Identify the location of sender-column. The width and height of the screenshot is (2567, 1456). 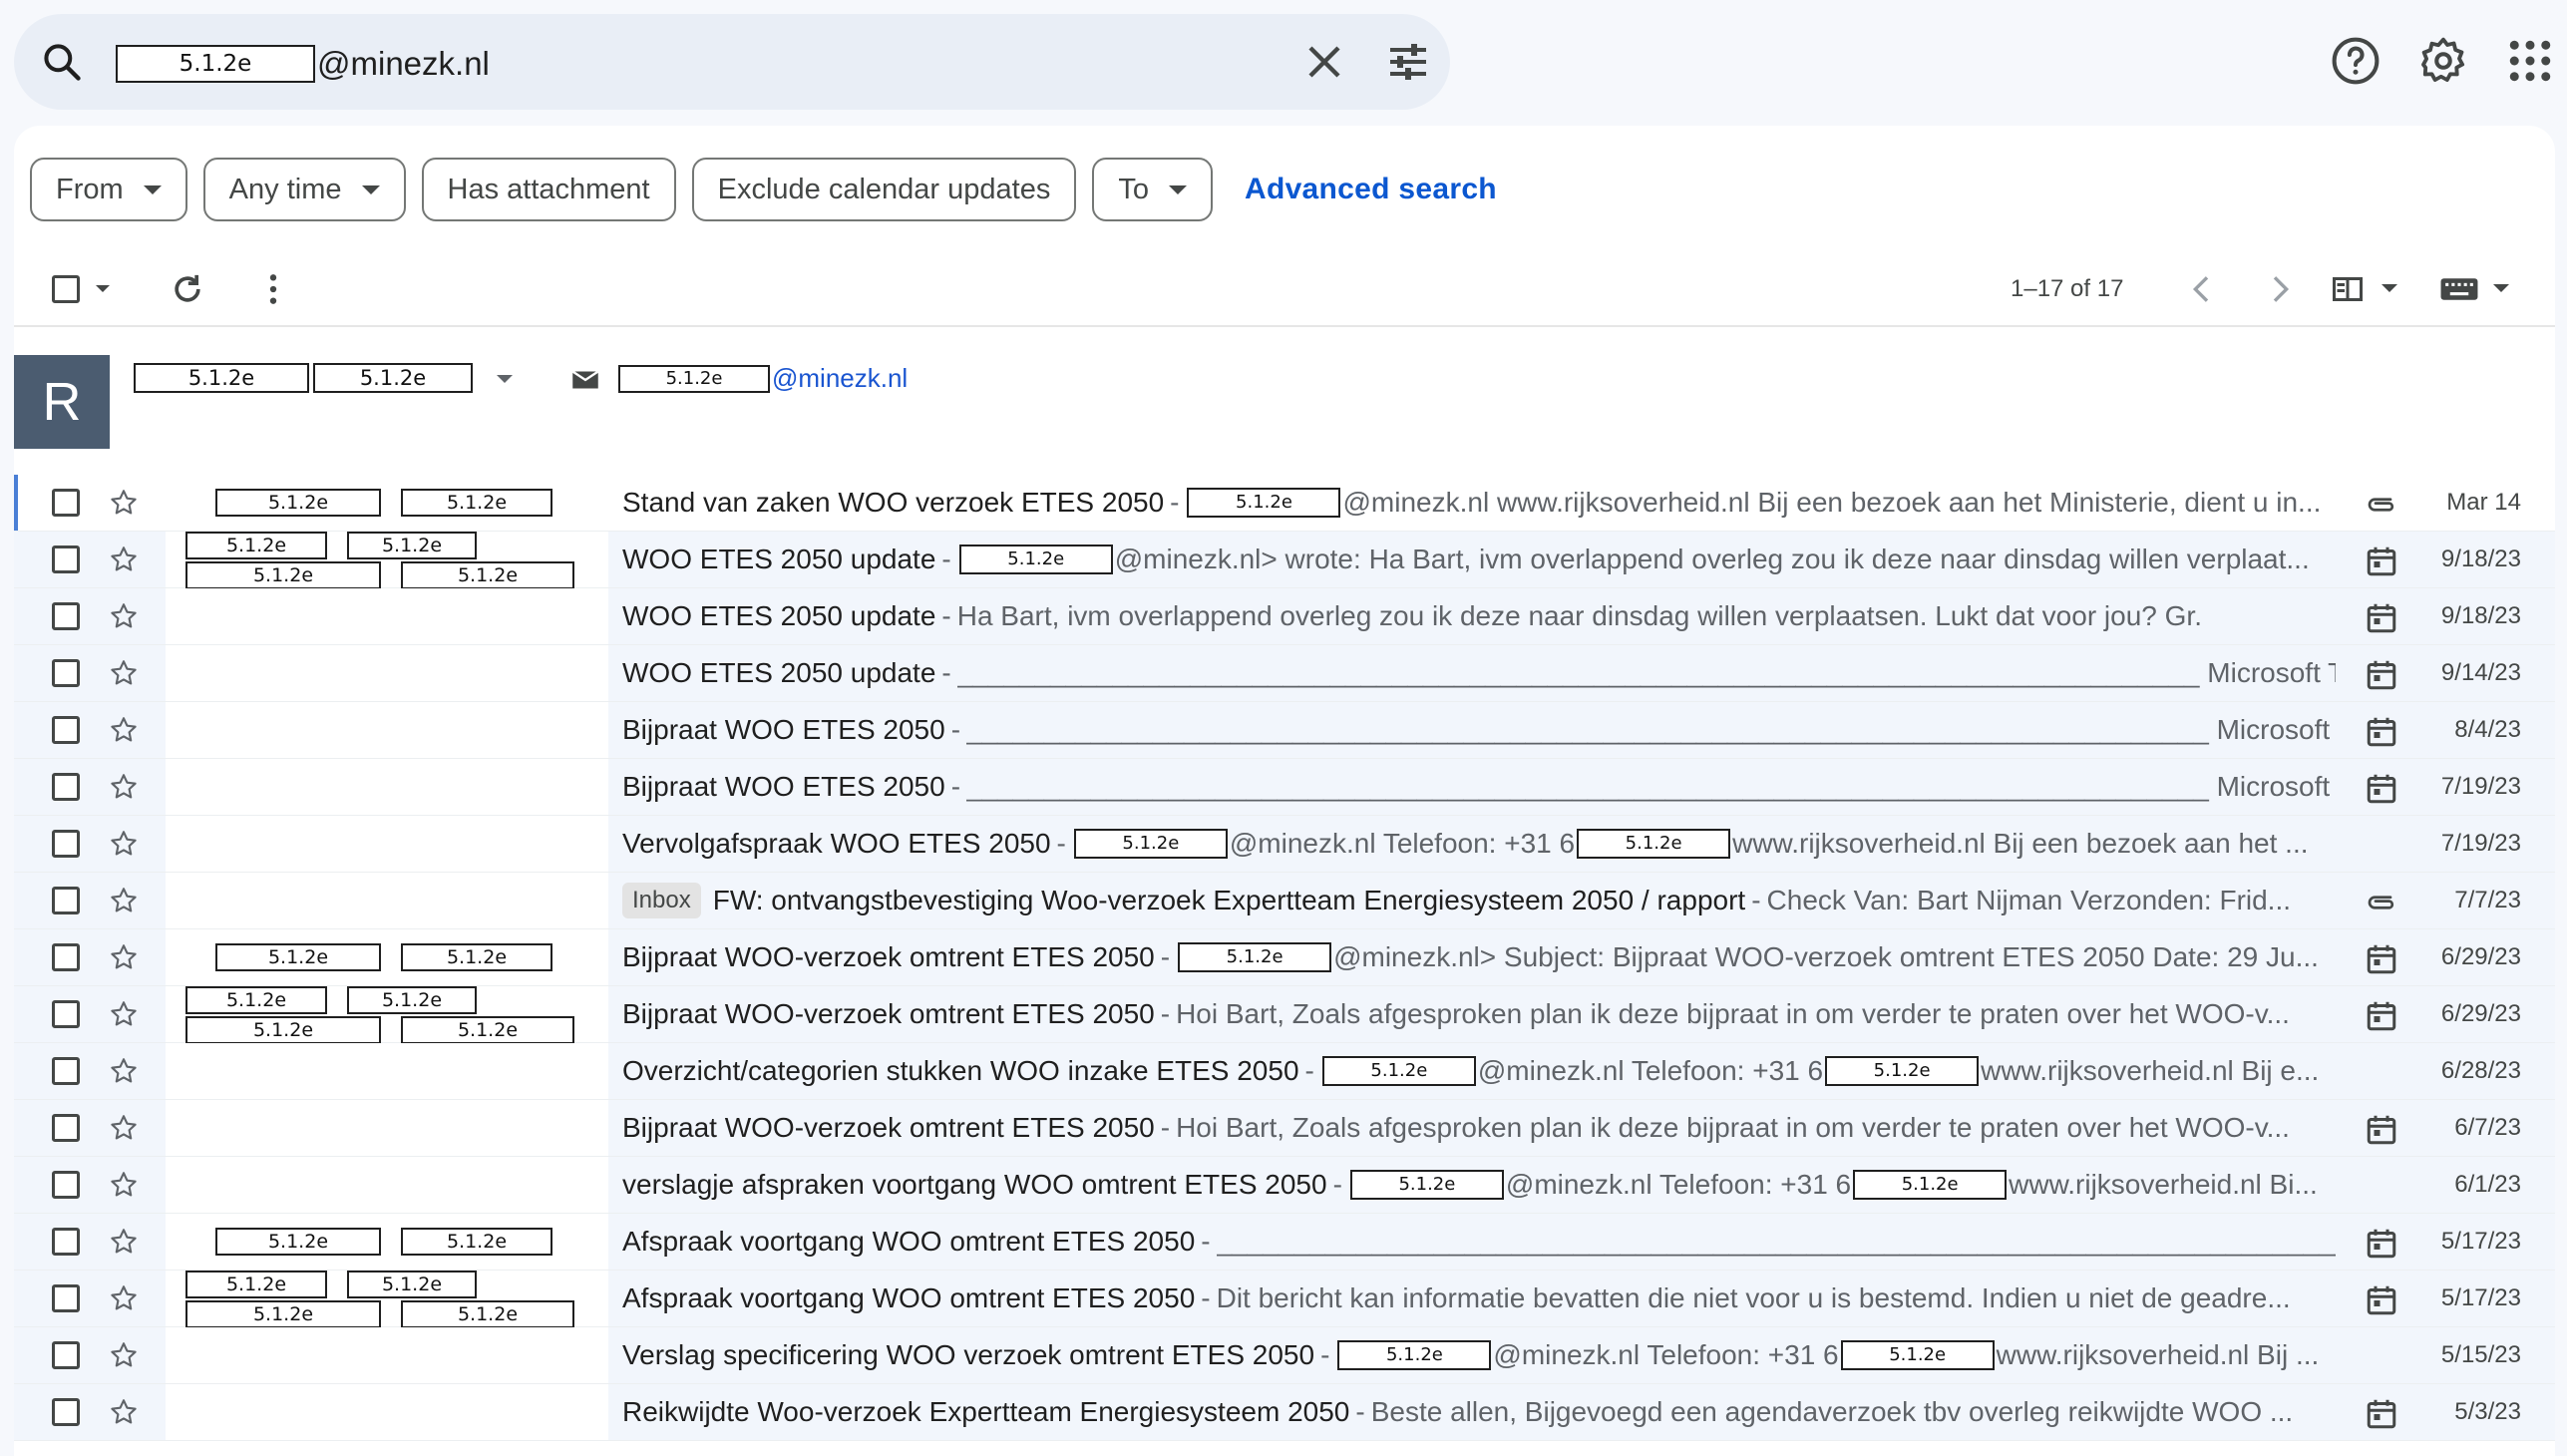
(387, 673).